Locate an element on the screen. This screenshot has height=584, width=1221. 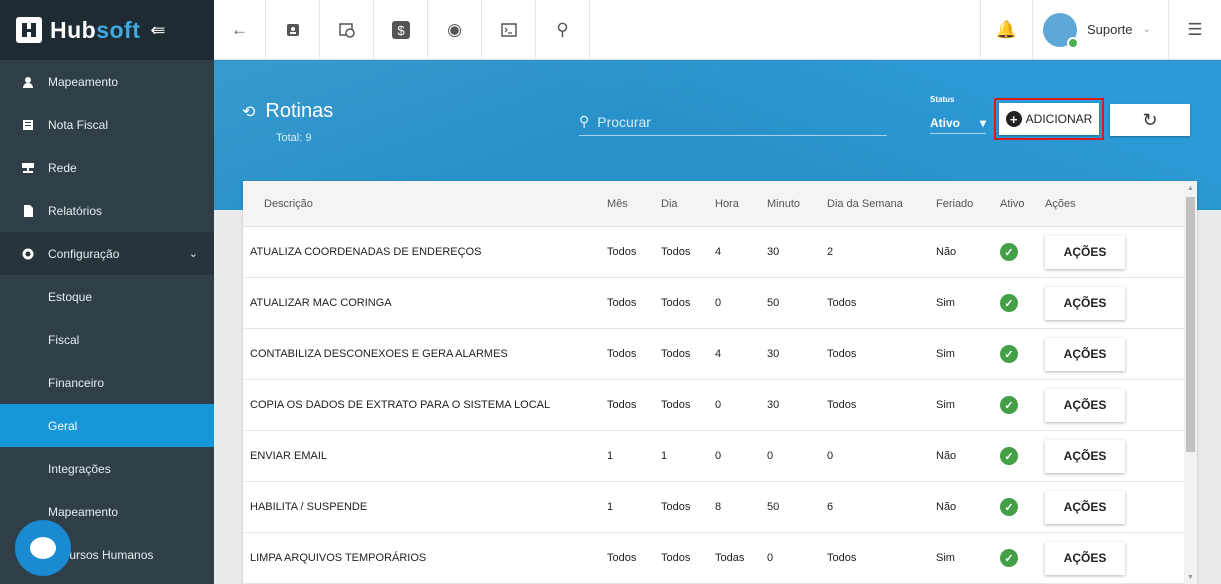
chat-button is located at coordinates (43, 548).